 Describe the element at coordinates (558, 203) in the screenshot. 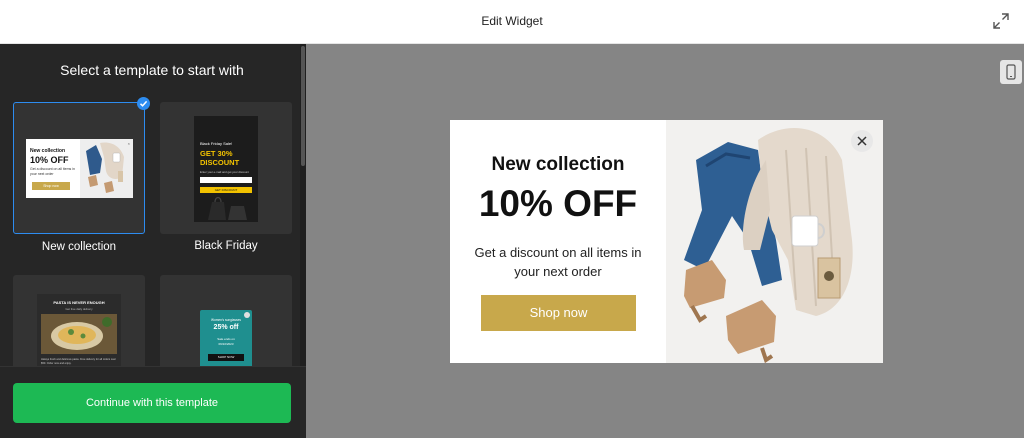

I see `popup-discount: 10% OFF` at that location.